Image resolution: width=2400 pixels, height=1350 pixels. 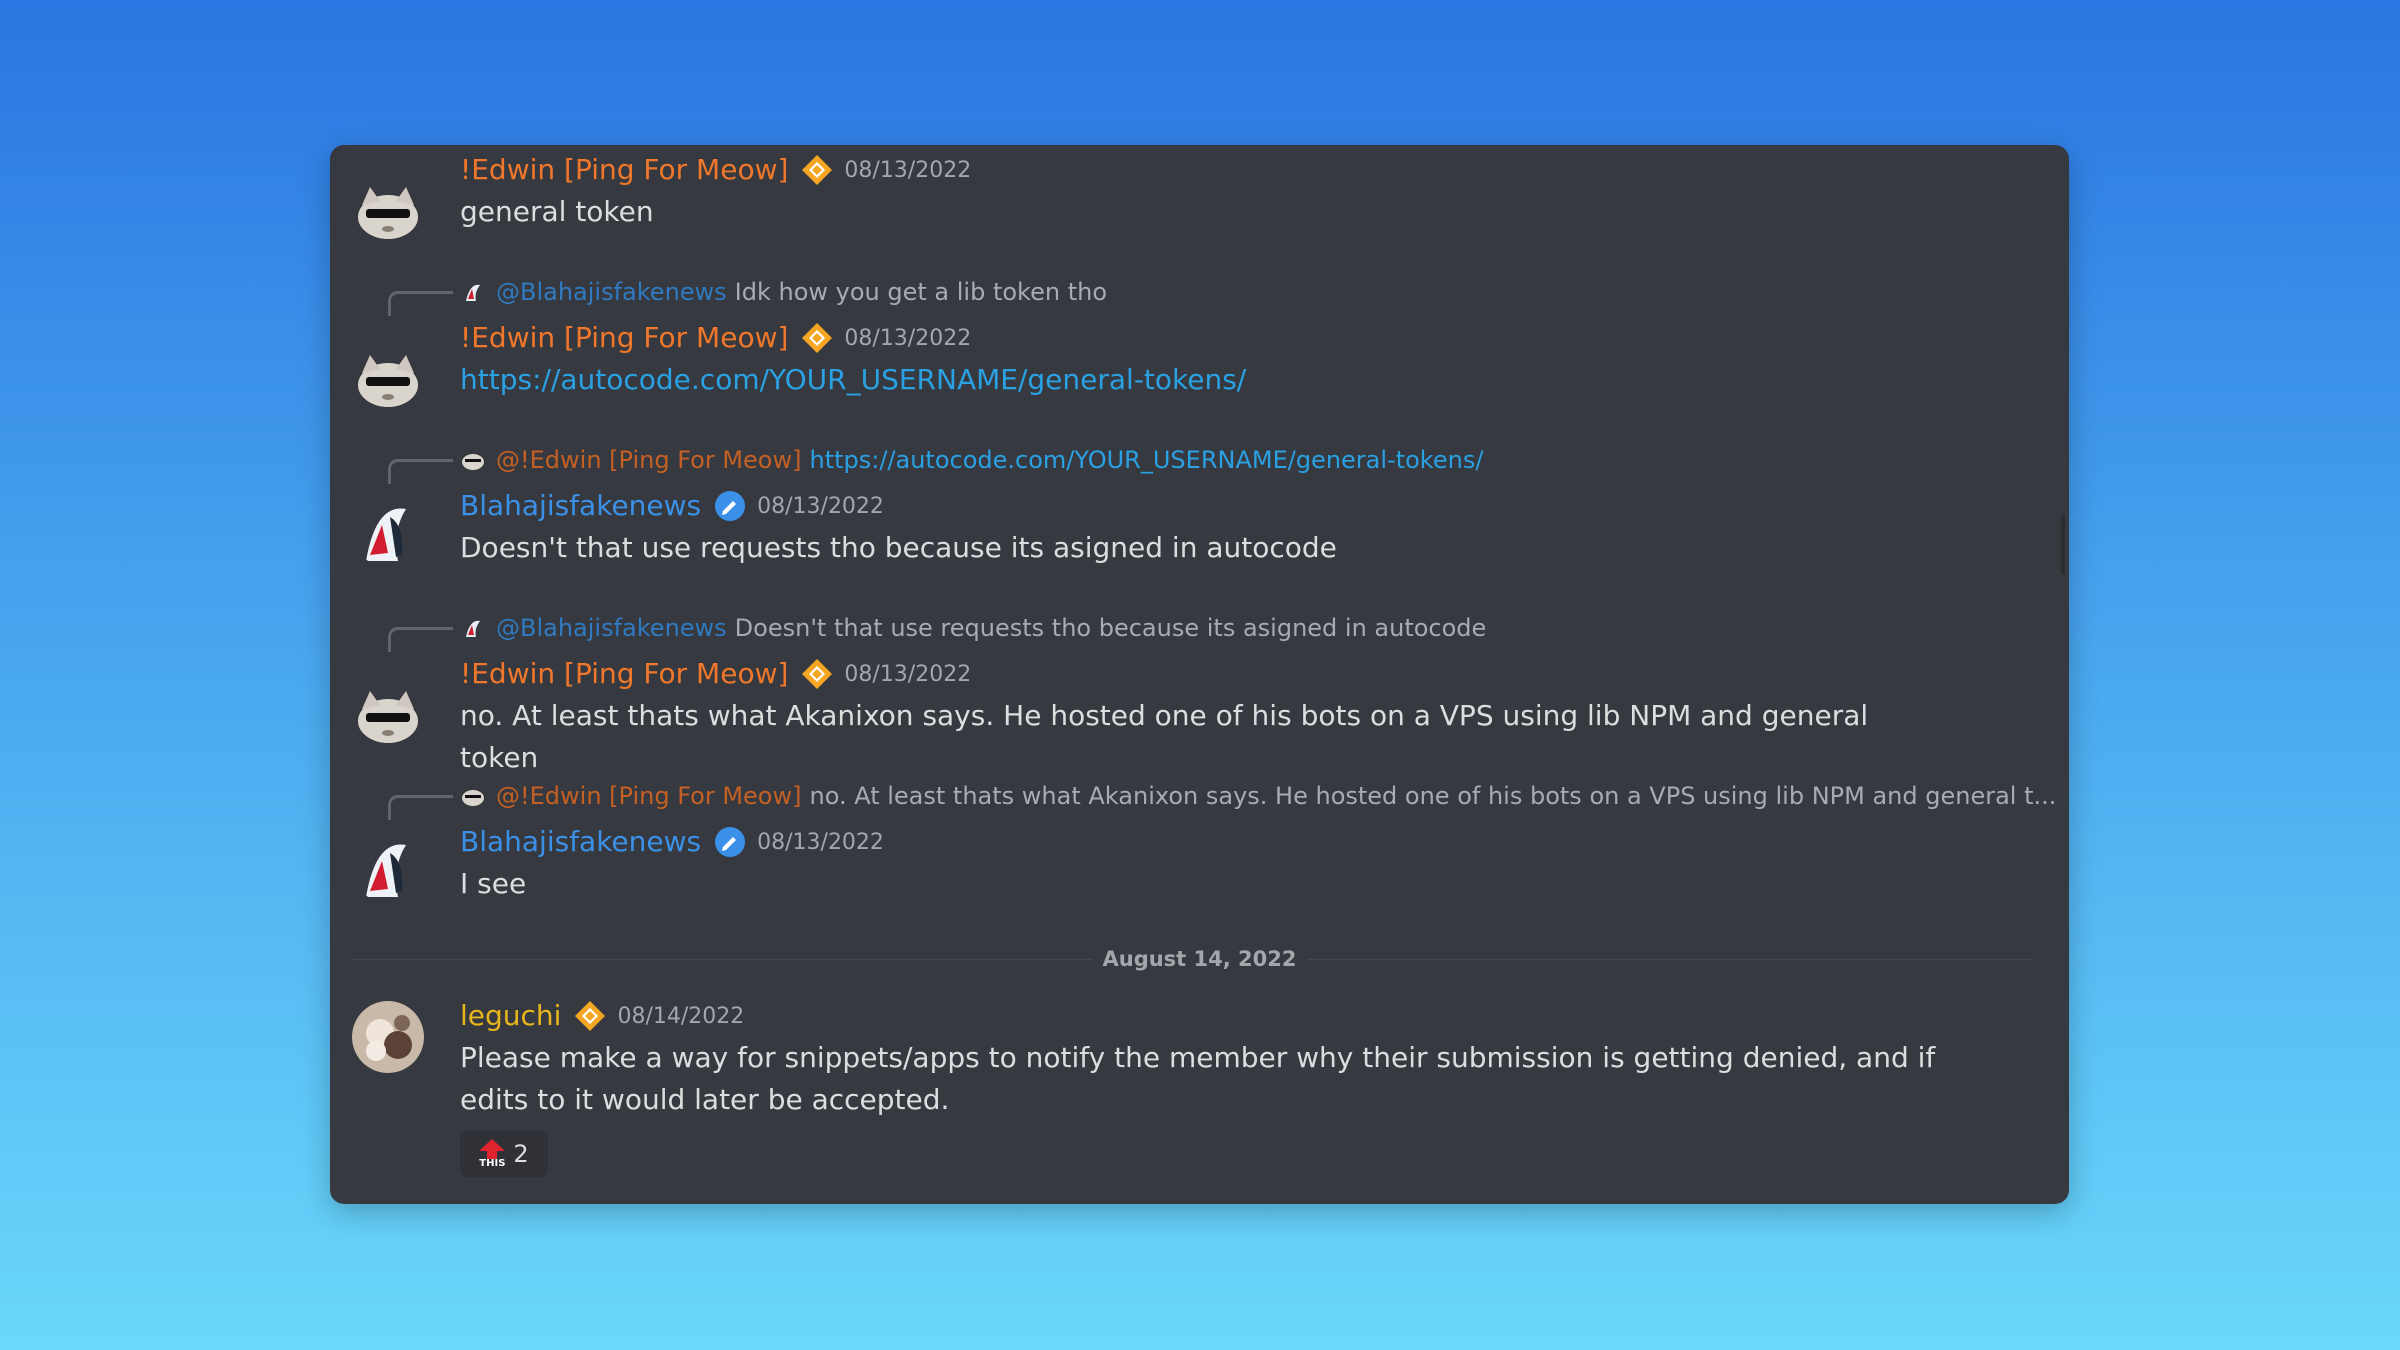 I want to click on this-arrow-icon: THIS, so click(x=492, y=1154).